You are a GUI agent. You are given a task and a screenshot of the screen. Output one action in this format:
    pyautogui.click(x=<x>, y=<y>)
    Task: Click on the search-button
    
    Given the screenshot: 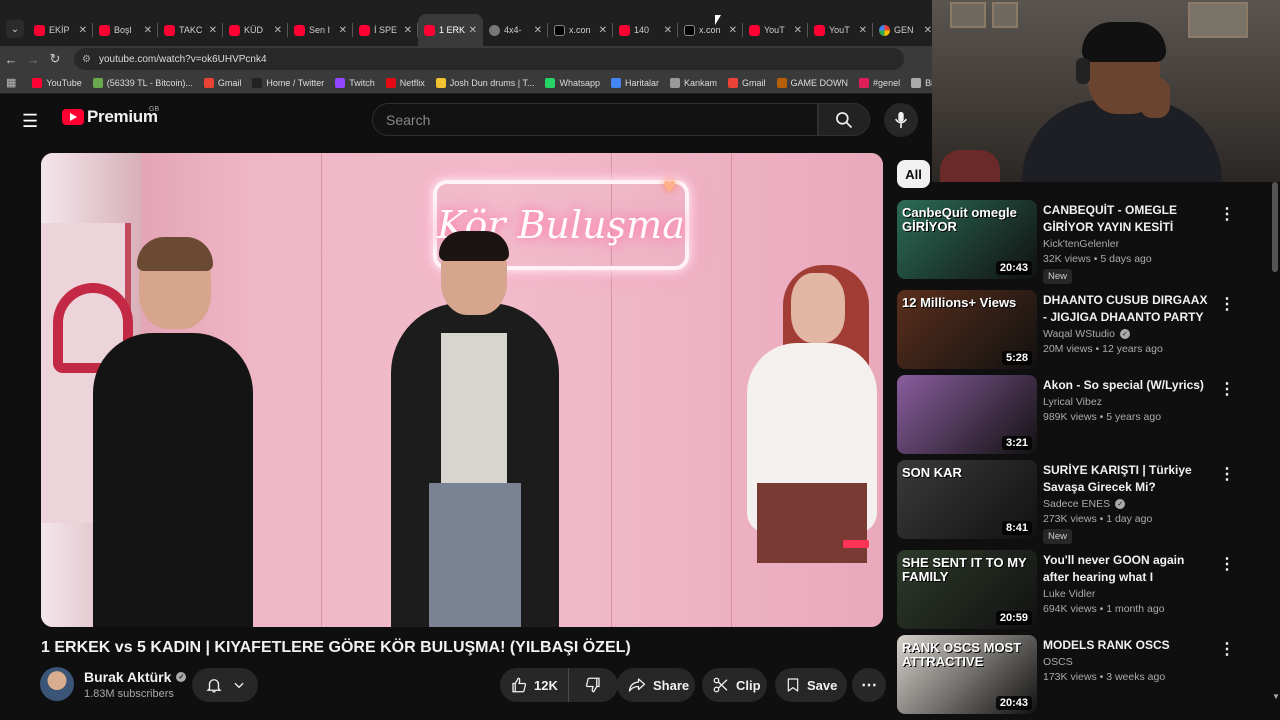 What is the action you would take?
    pyautogui.click(x=844, y=119)
    